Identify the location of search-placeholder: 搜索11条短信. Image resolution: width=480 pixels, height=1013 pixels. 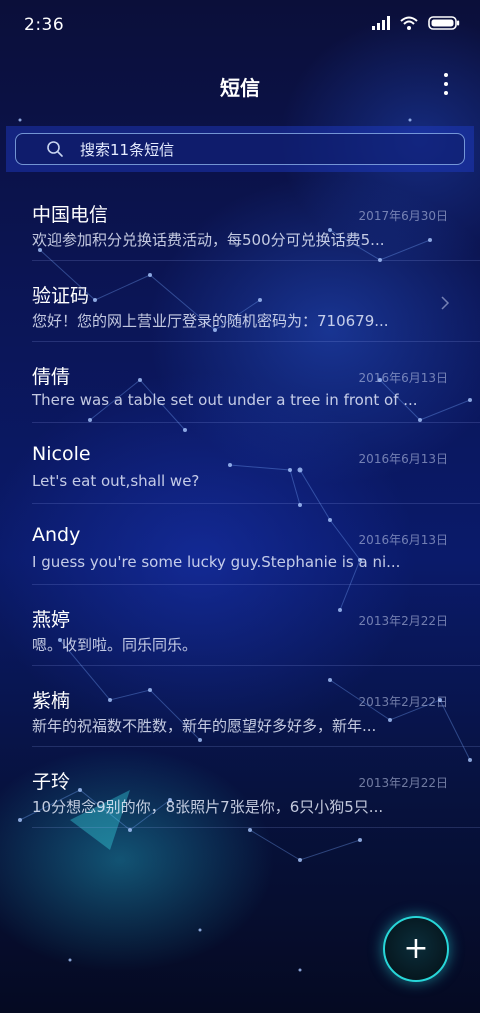
(127, 149).